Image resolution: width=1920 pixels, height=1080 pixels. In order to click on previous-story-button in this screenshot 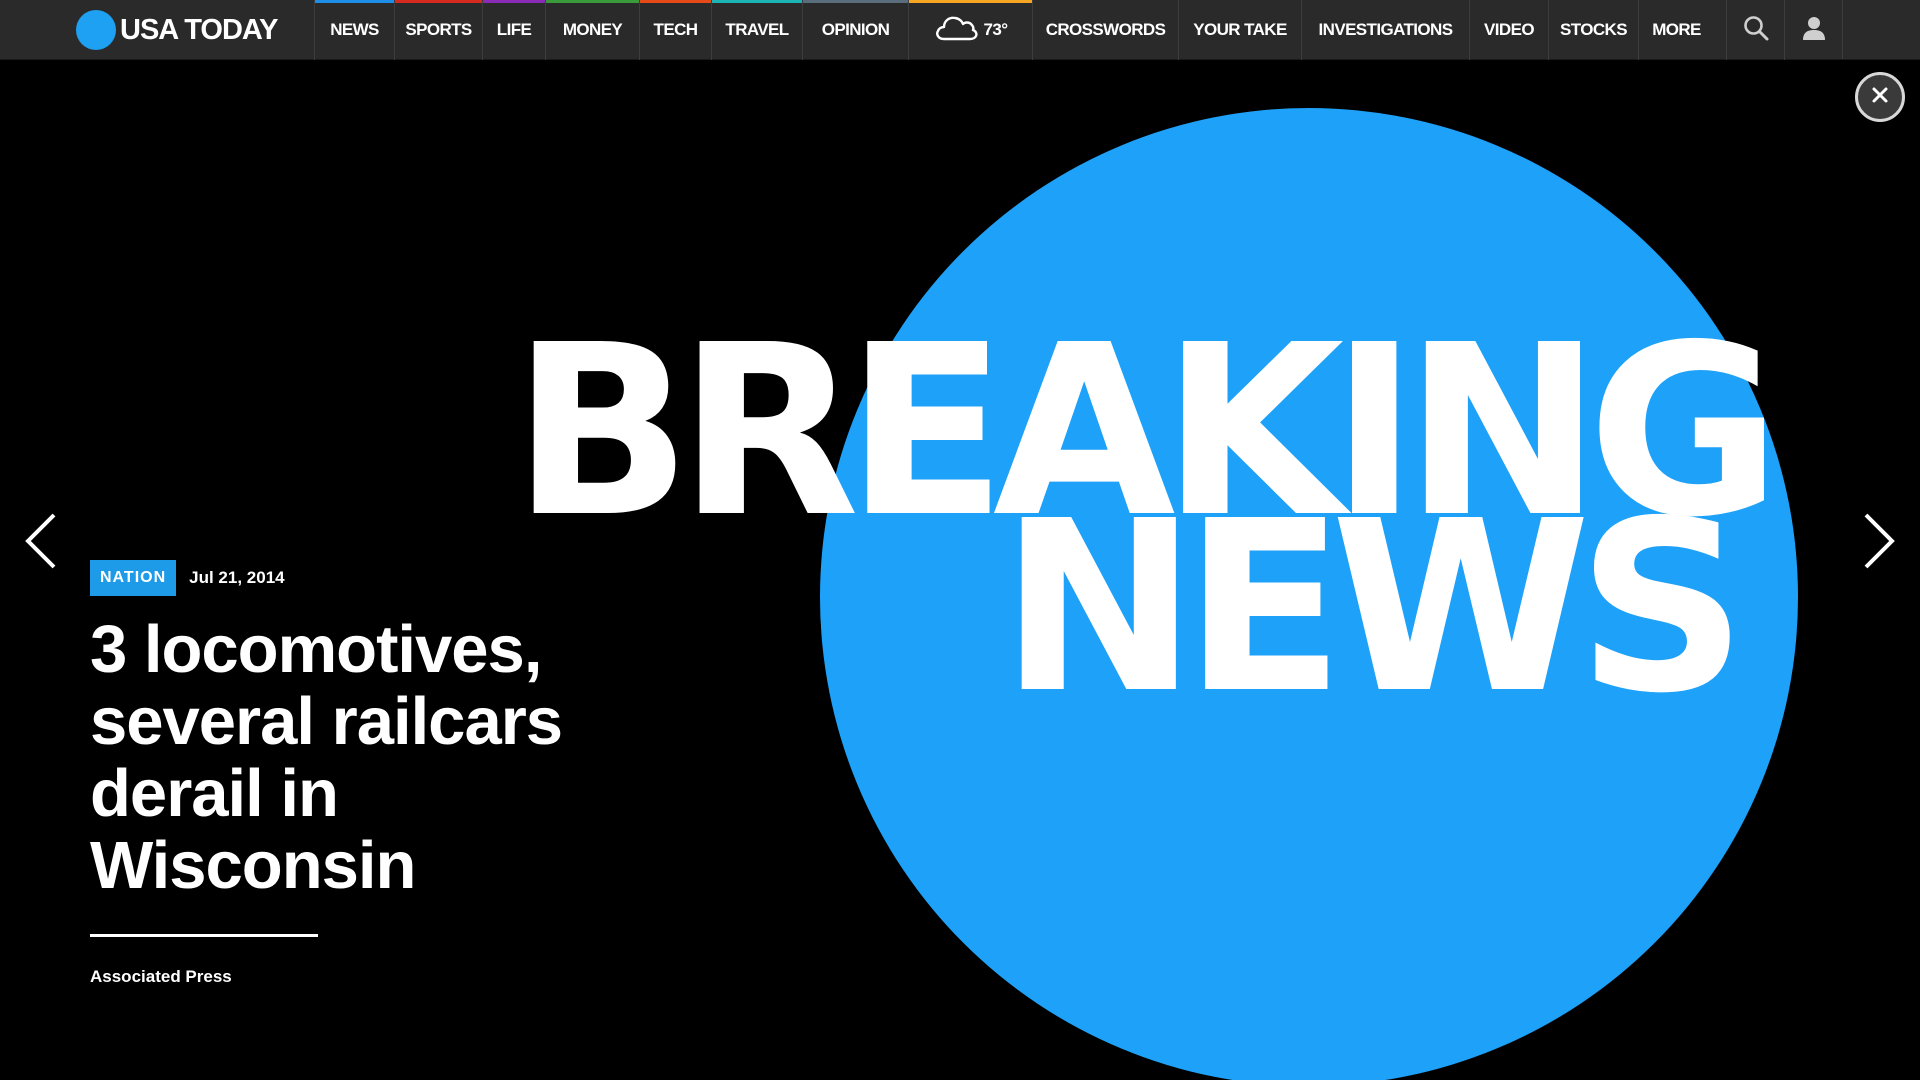, I will do `click(40, 543)`.